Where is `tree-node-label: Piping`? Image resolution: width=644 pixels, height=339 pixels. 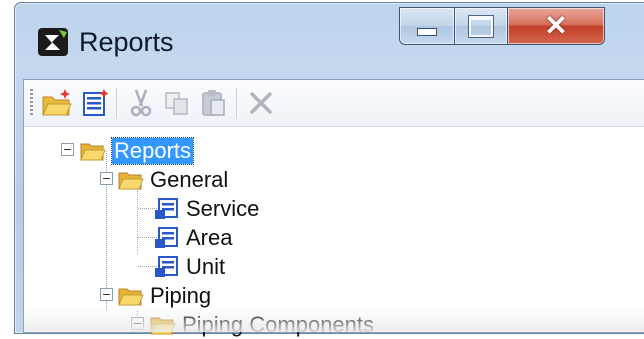
tree-node-label: Piping is located at coordinates (181, 295).